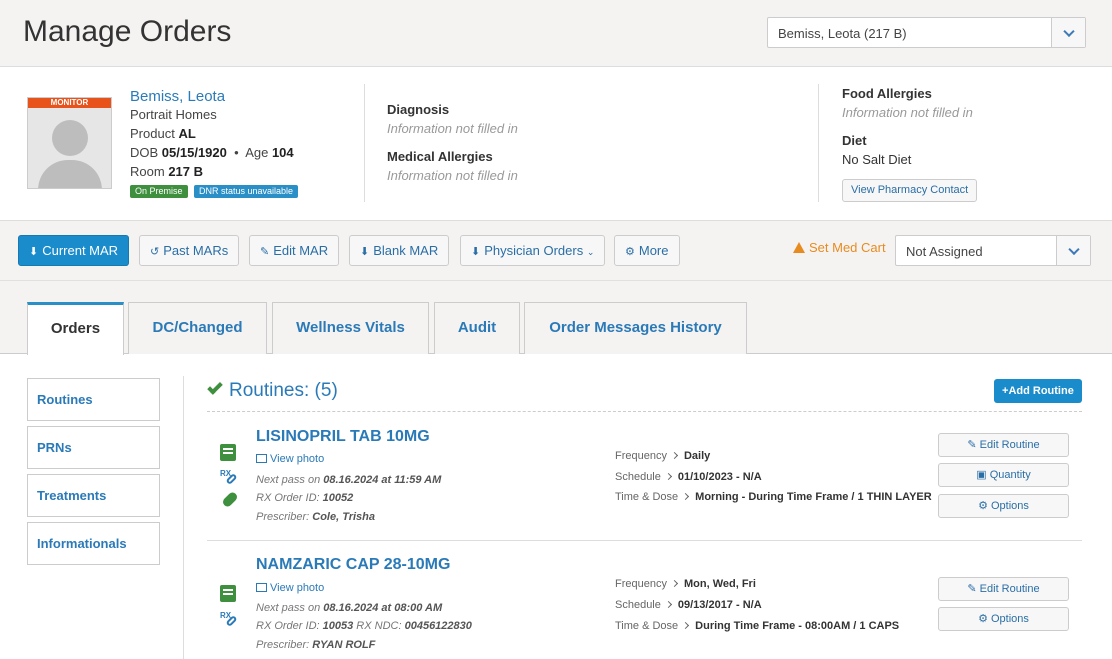  Describe the element at coordinates (719, 584) in the screenshot. I see `frequency-value: Mon, Wed, Fri` at that location.